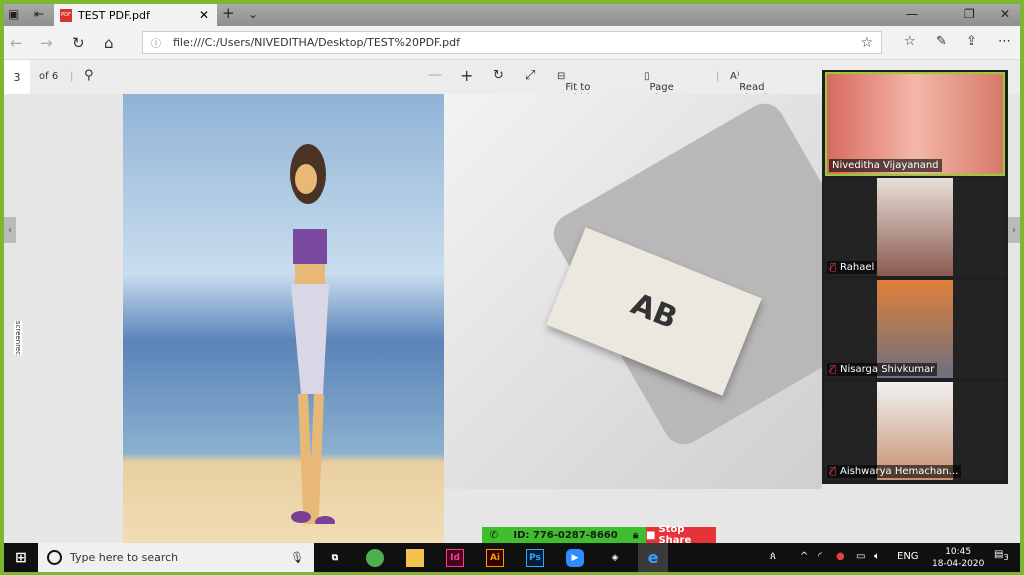 Image resolution: width=1024 pixels, height=575 pixels. Describe the element at coordinates (78, 43) in the screenshot. I see `refresh-icon: ↻` at that location.